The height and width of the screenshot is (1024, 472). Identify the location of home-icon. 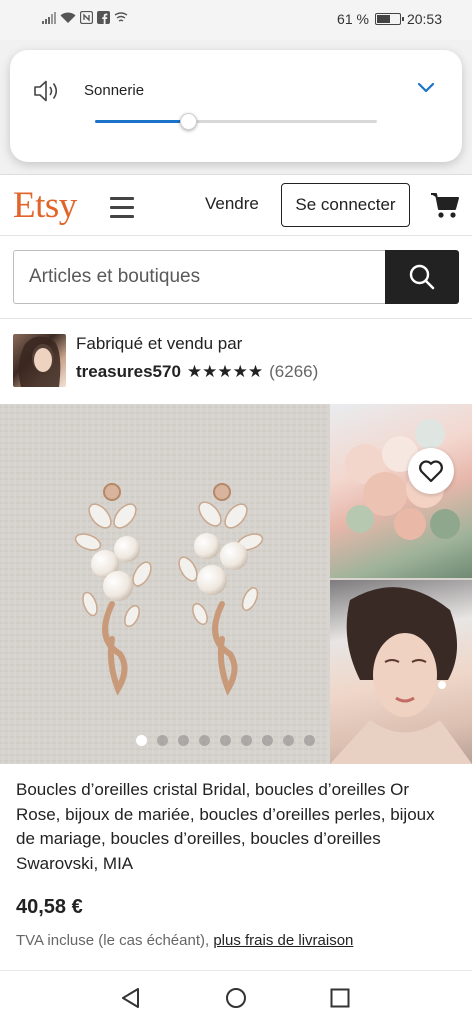
(236, 998).